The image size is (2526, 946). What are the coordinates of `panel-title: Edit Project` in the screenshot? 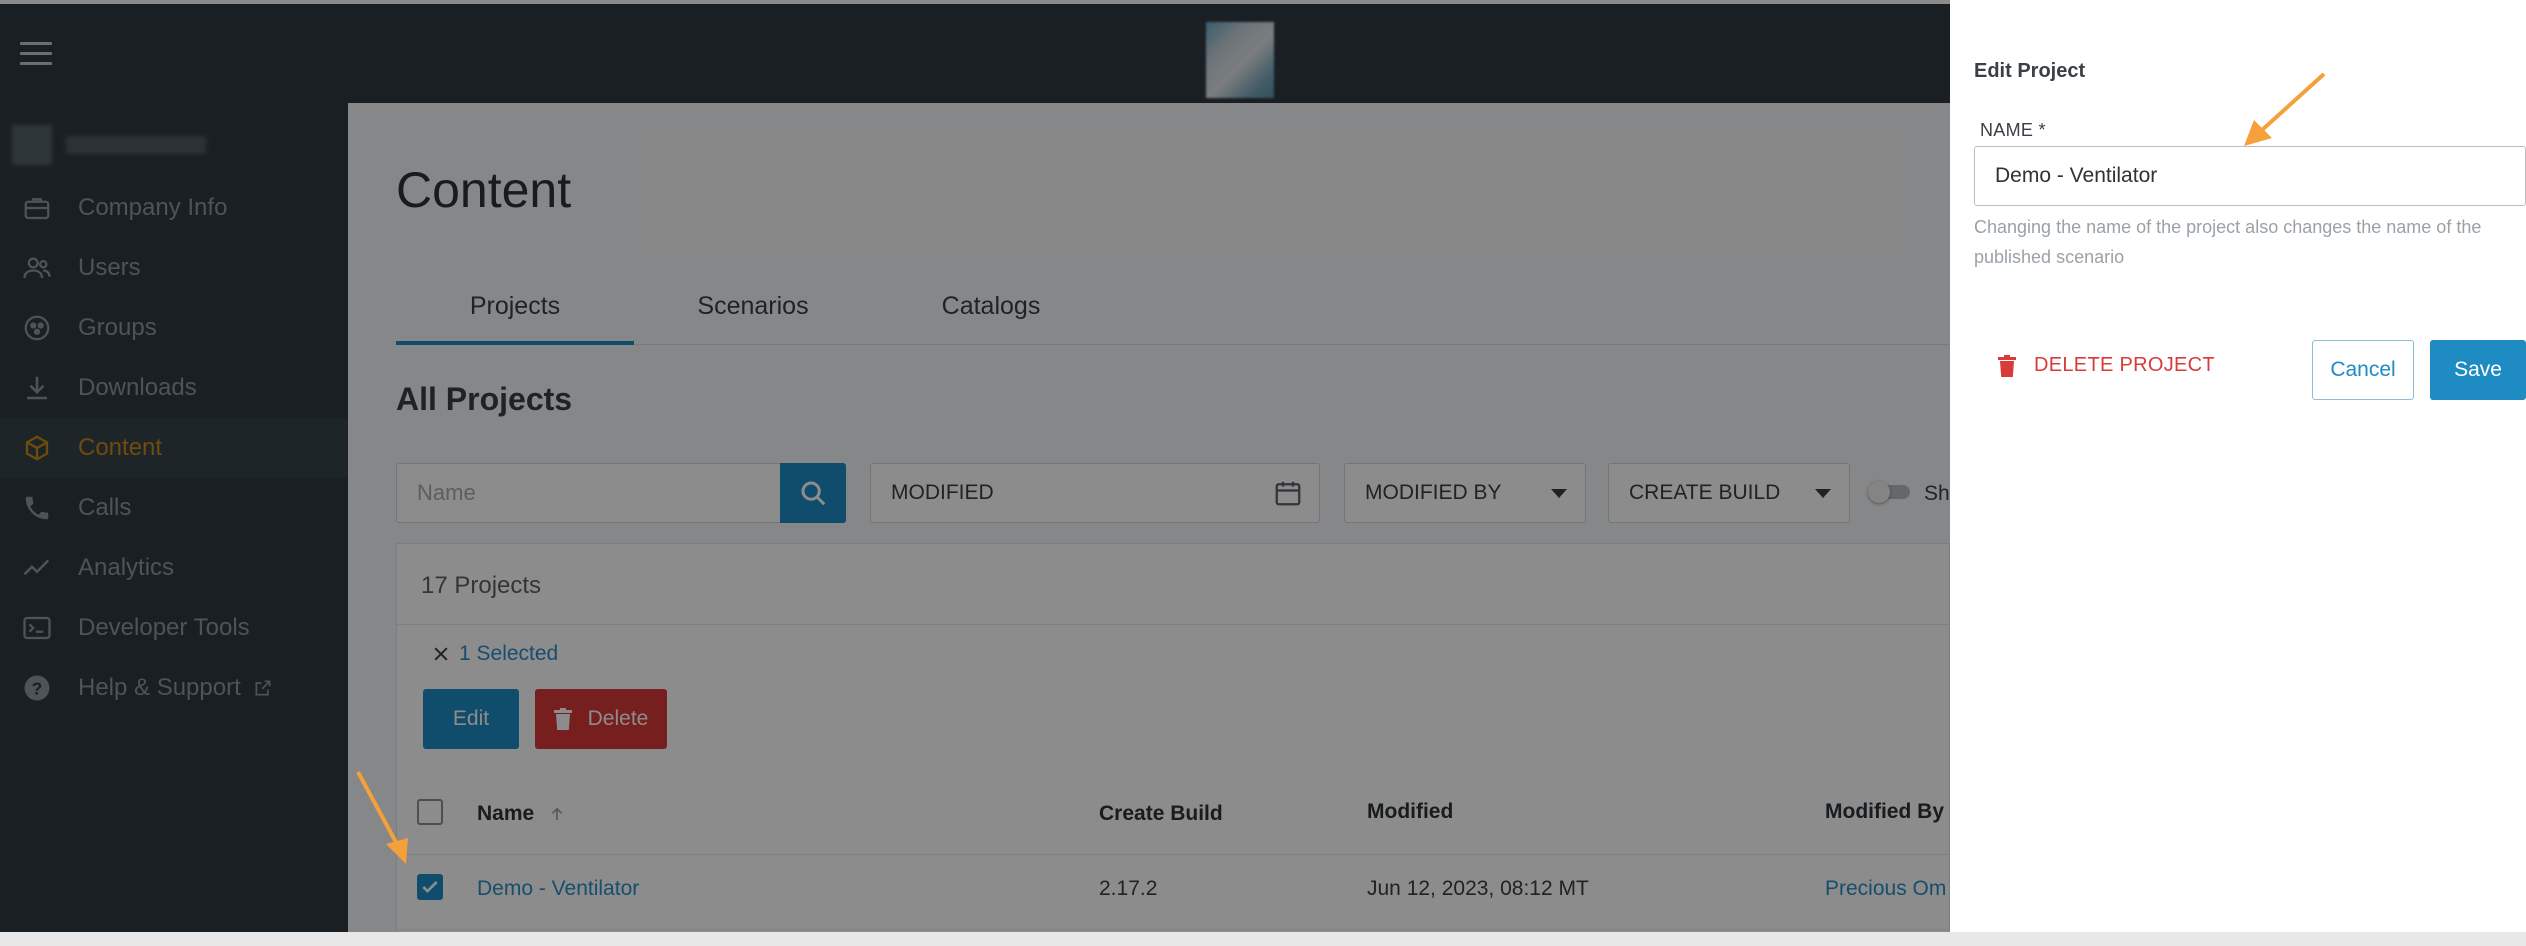 It's located at (2030, 71).